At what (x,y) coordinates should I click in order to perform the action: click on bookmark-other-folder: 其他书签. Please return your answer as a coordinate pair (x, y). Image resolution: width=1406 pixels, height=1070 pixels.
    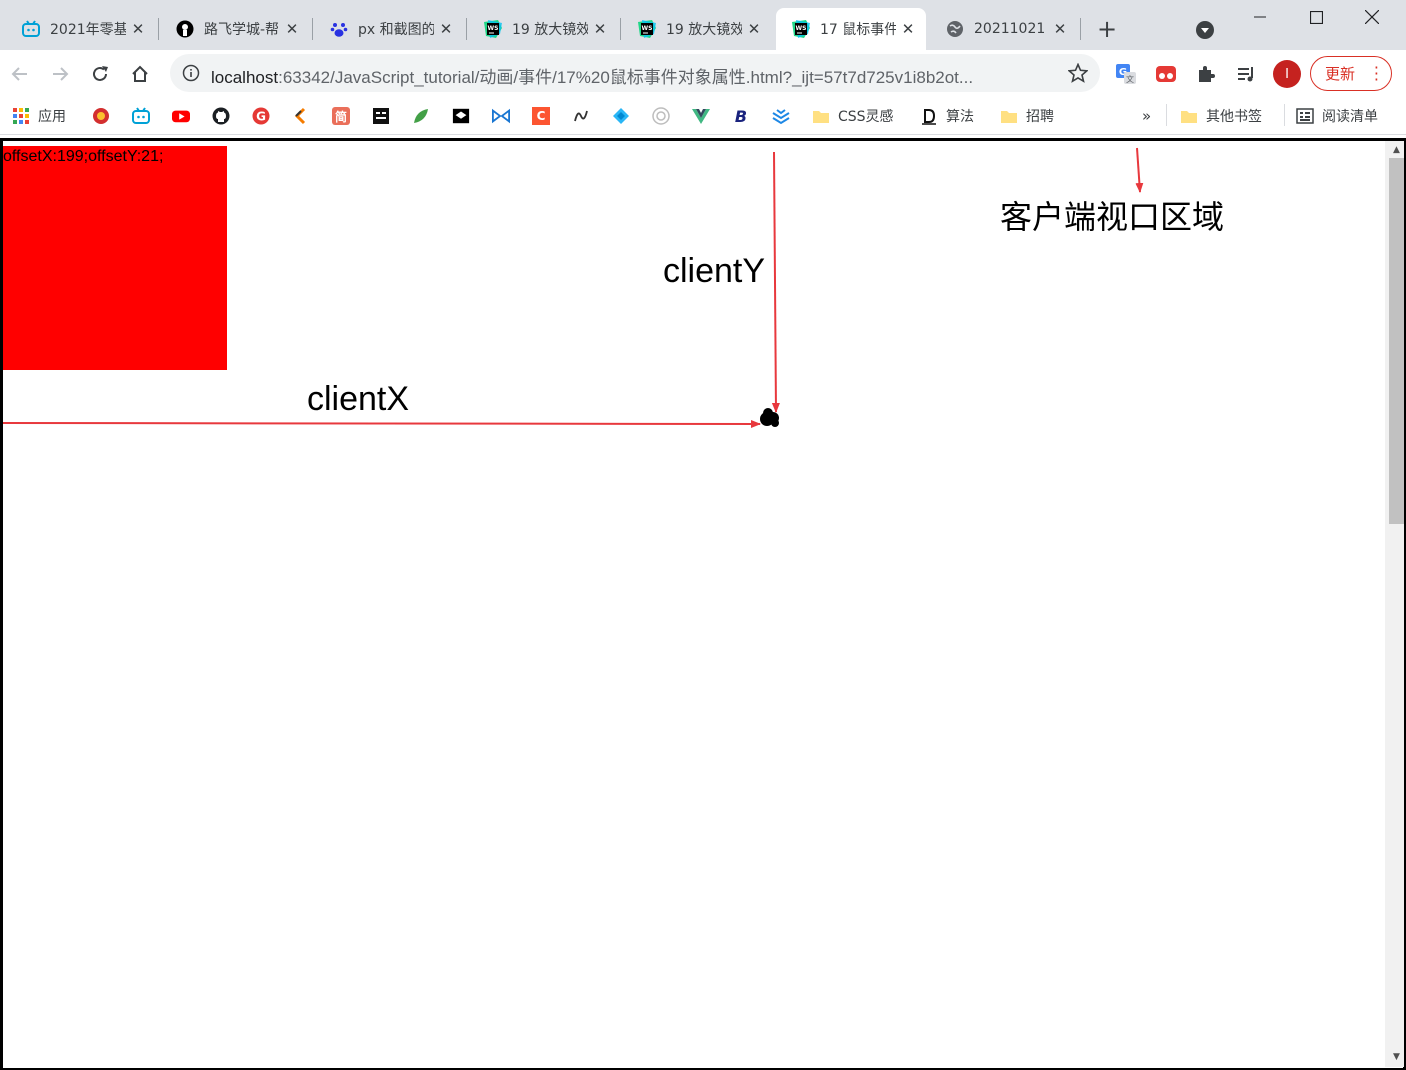
    Looking at the image, I should click on (1221, 116).